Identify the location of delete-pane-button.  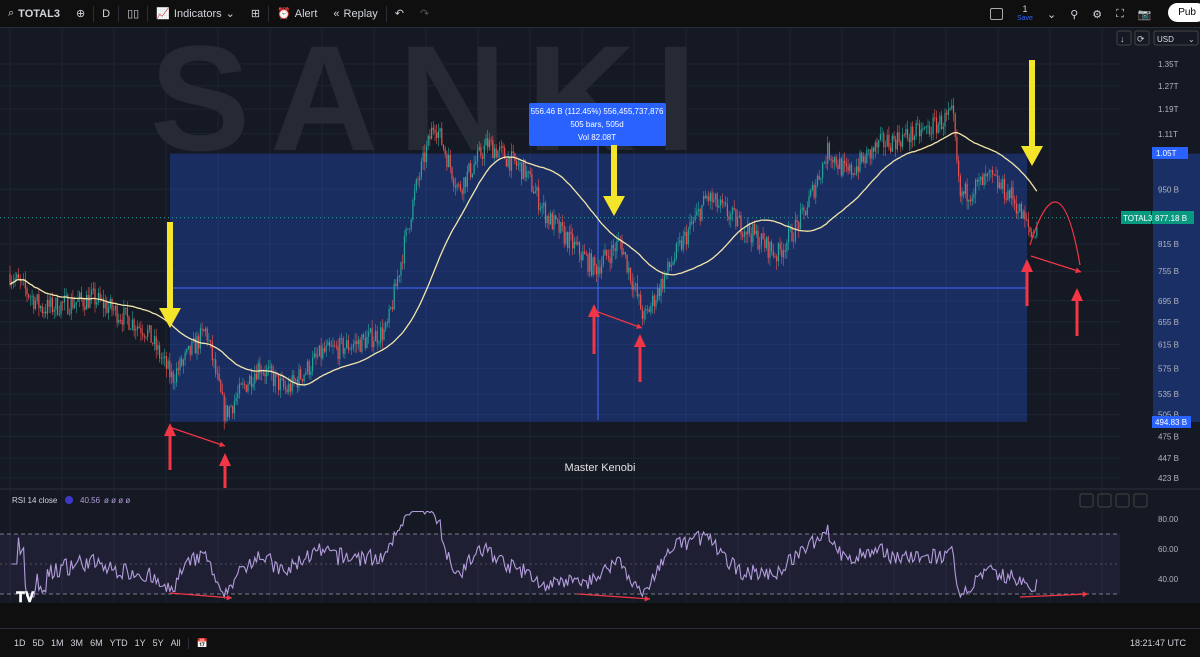
(1104, 500).